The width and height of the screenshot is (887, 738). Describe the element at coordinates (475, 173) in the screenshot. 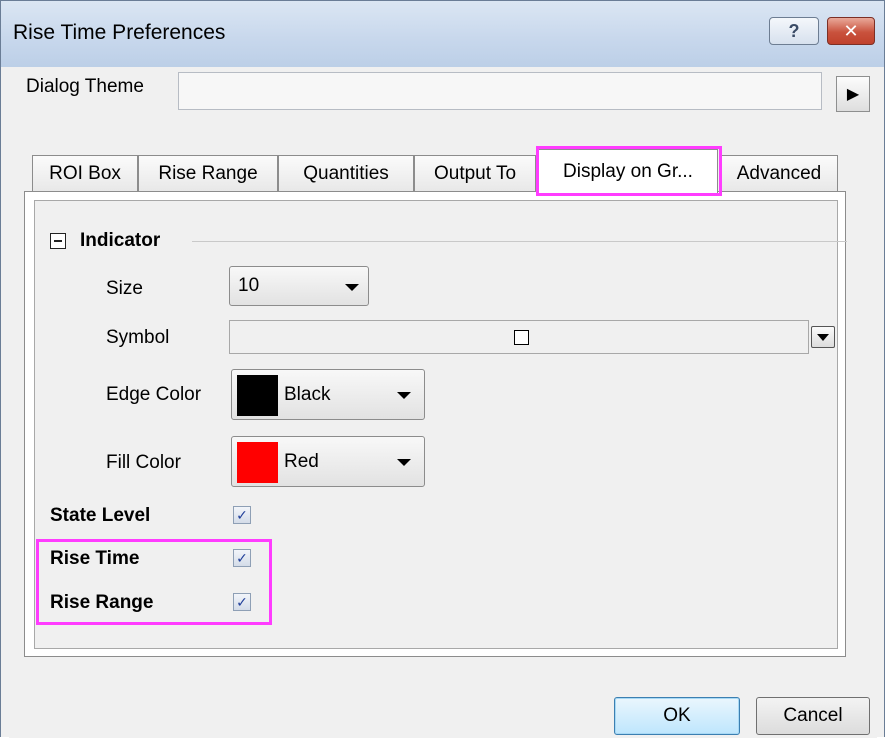

I see `tab-output-to: Output To` at that location.